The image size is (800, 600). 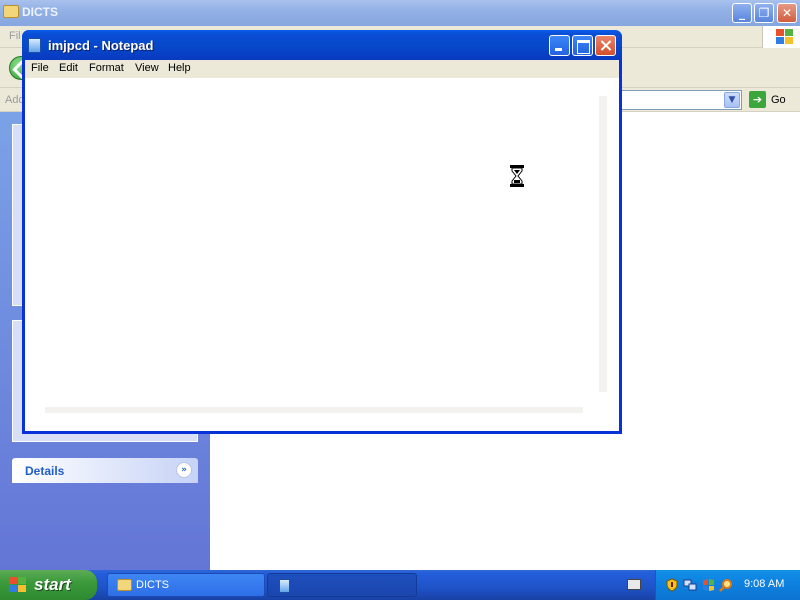 I want to click on explorer-titlebar: DICTS _ ❐ ✕, so click(x=400, y=13).